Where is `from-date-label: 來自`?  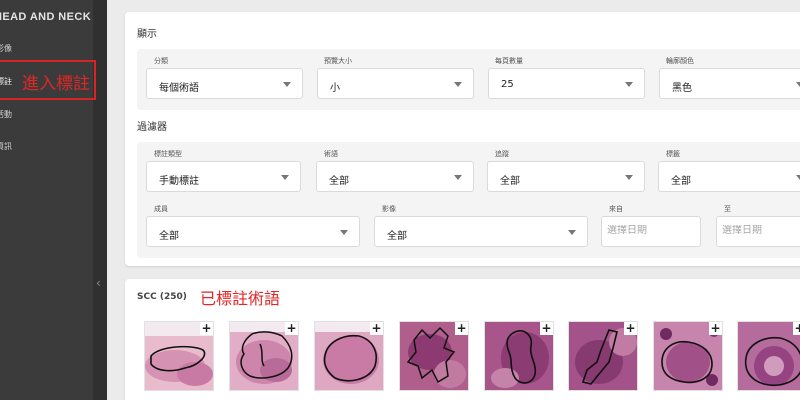 from-date-label: 來自 is located at coordinates (616, 209).